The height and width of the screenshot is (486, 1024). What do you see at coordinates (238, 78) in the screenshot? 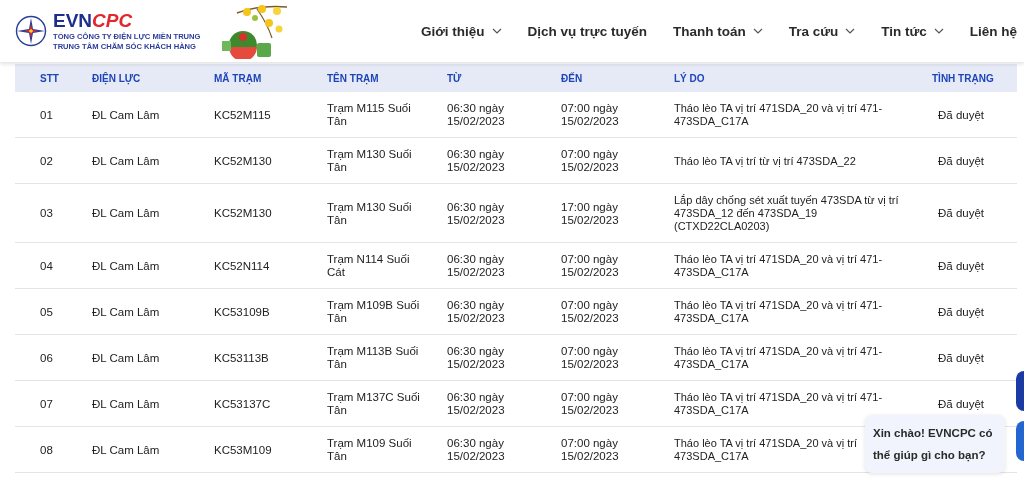
I see `column-header: MÃ TRẠM` at bounding box center [238, 78].